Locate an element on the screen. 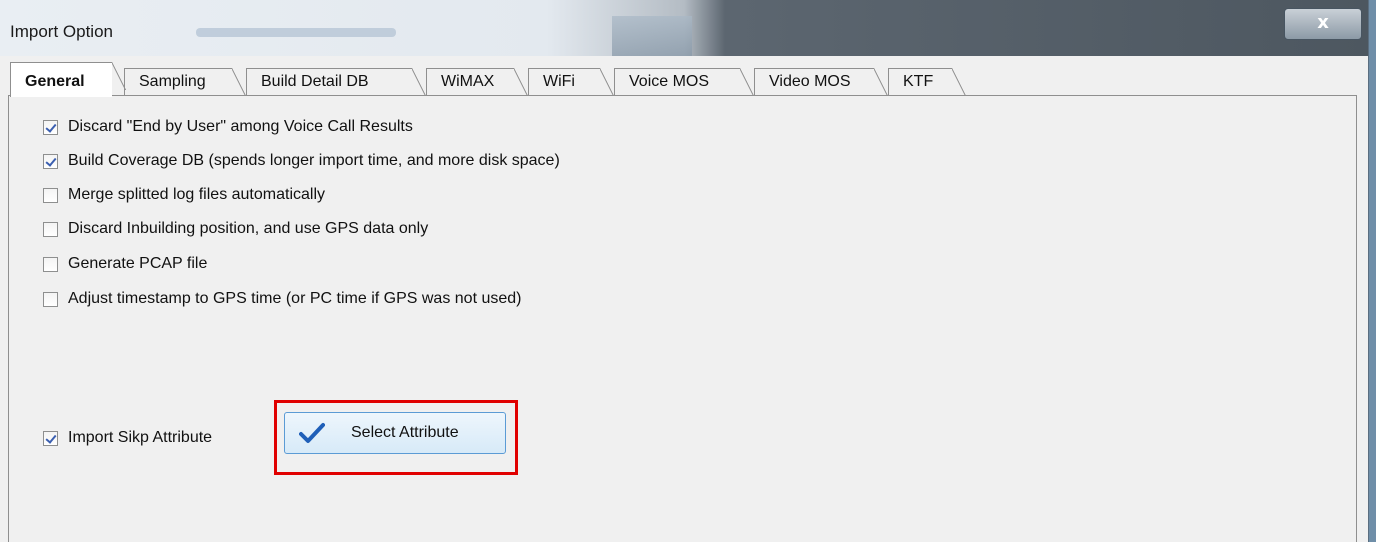  tab-sampling: Sampling is located at coordinates (185, 82).